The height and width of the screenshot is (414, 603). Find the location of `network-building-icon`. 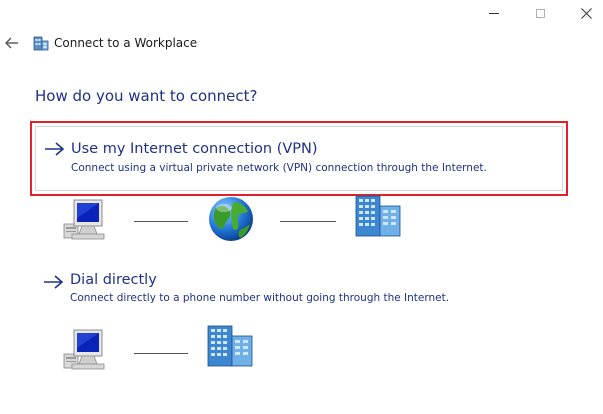

network-building-icon is located at coordinates (41, 42).